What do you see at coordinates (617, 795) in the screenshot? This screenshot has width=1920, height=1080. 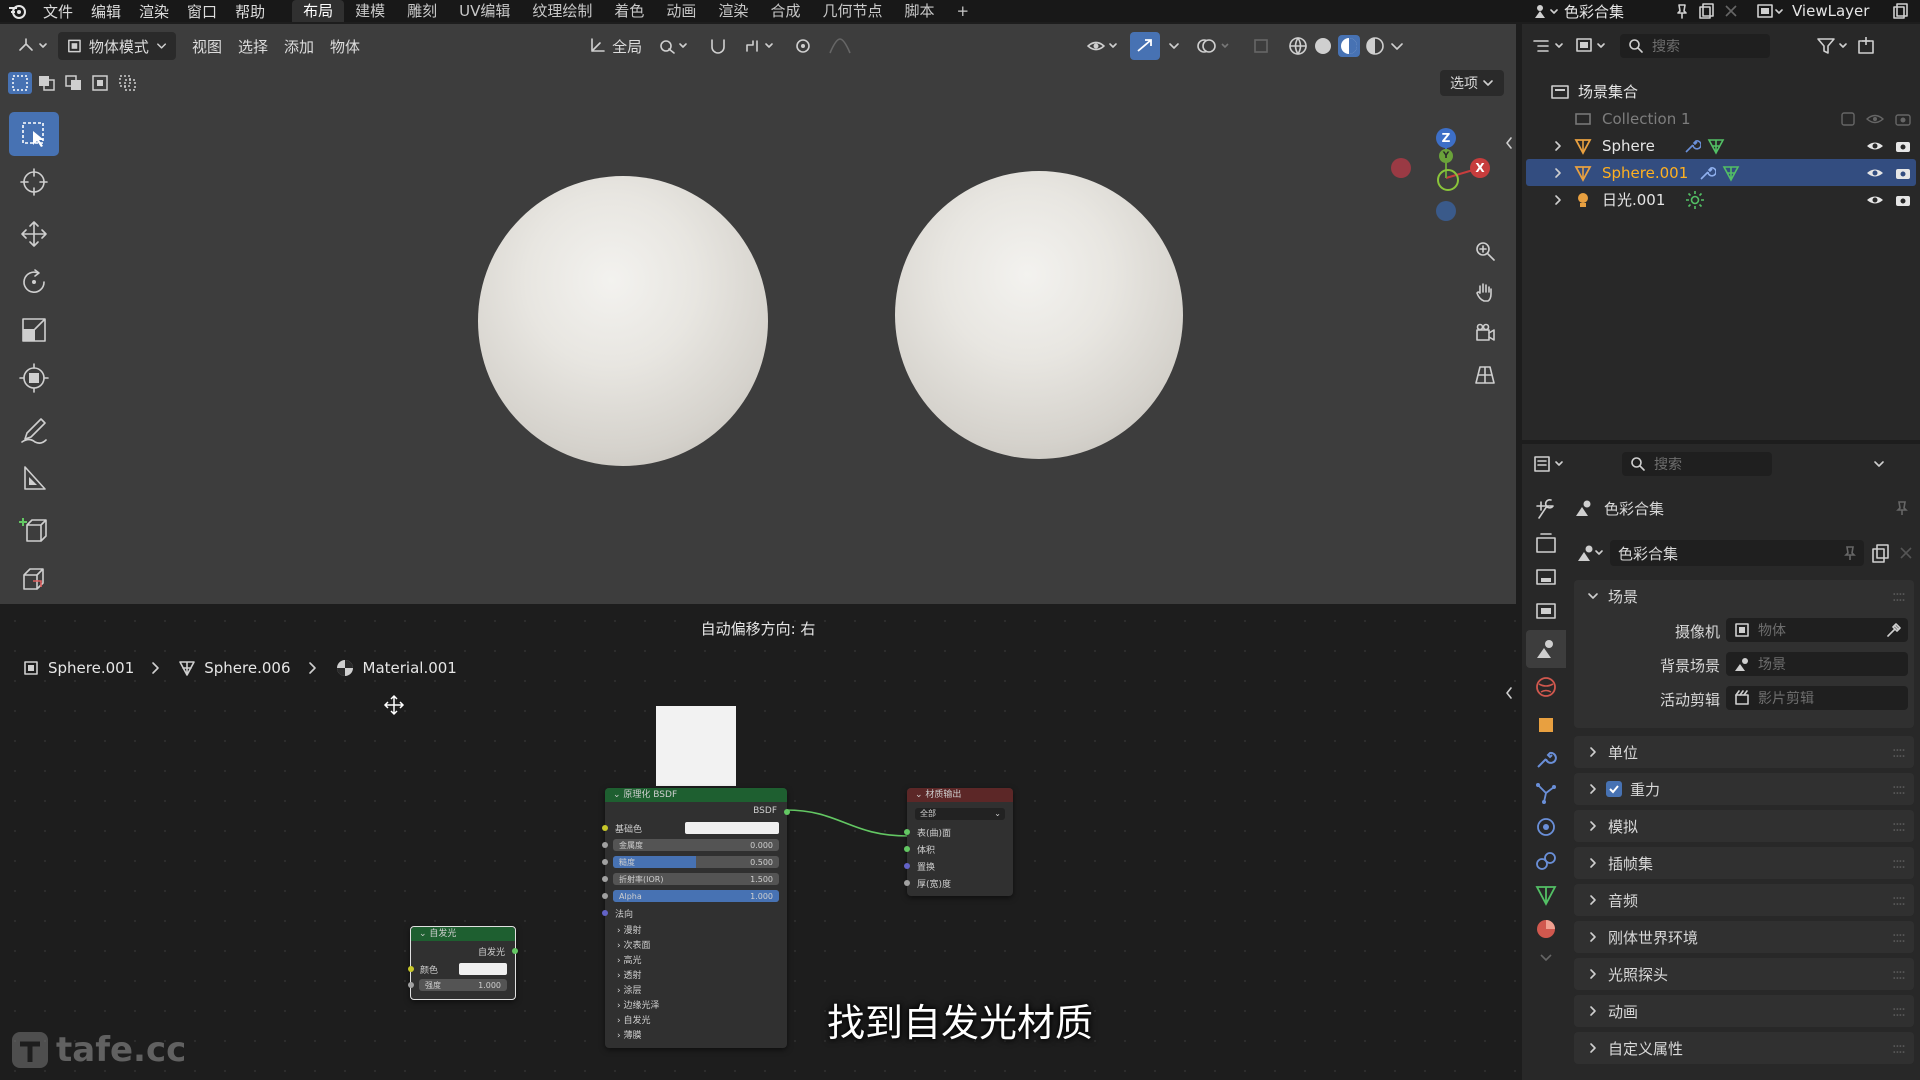 I see `collapse-arrow-icon: ⌄` at bounding box center [617, 795].